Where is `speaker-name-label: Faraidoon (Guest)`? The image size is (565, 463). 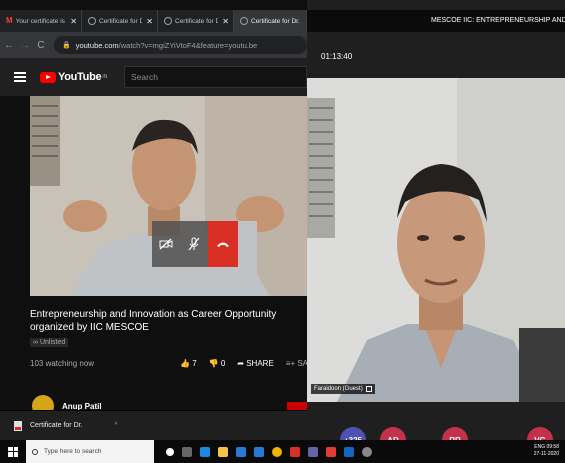
speaker-name-label: Faraidoon (Guest) is located at coordinates (343, 389).